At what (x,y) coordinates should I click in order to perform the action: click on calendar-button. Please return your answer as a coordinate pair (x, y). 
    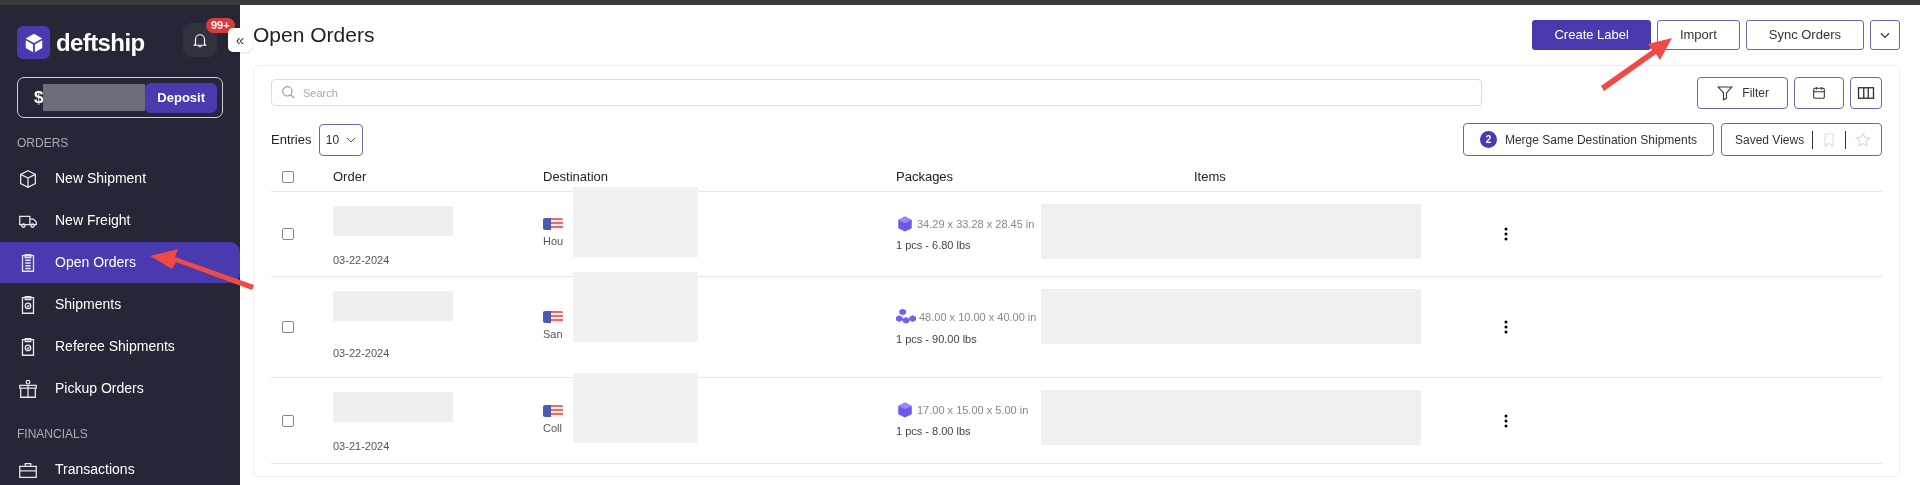
    Looking at the image, I should click on (1819, 92).